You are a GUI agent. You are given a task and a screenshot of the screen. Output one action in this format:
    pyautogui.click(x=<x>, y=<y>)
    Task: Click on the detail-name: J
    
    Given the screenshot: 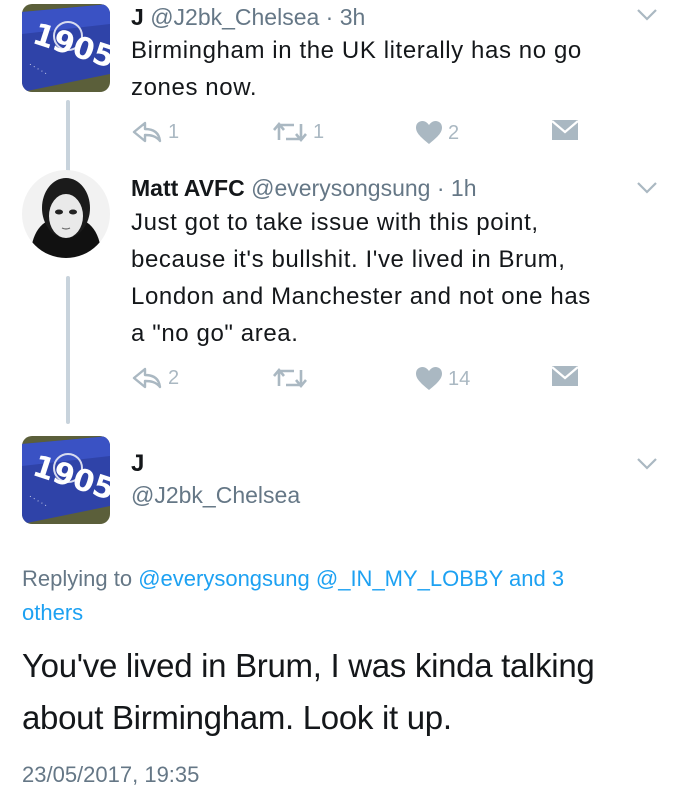 What is the action you would take?
    pyautogui.click(x=137, y=464)
    